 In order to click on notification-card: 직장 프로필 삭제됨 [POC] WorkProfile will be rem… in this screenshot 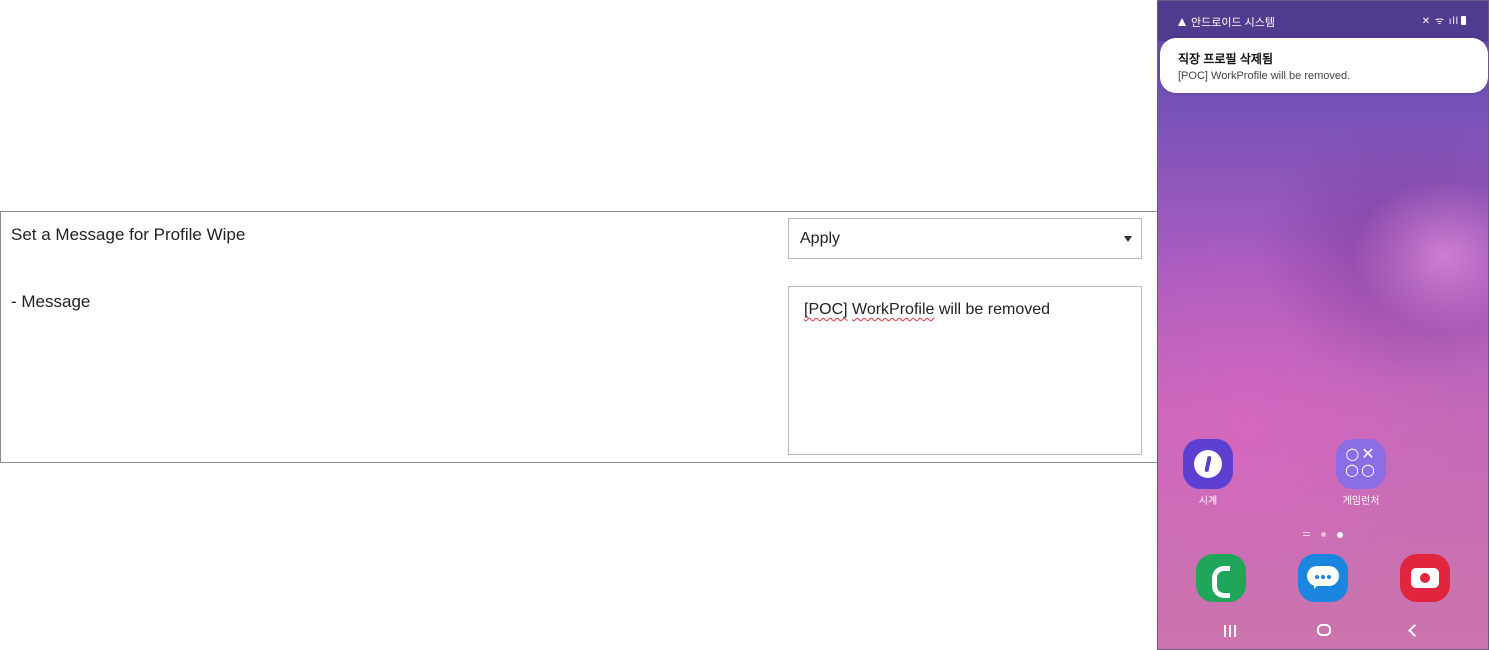, I will do `click(1324, 65)`.